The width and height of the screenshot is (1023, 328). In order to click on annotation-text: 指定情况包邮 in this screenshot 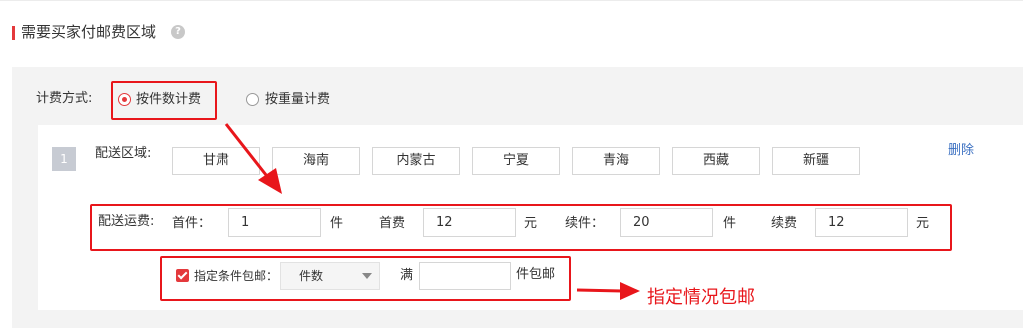, I will do `click(701, 297)`.